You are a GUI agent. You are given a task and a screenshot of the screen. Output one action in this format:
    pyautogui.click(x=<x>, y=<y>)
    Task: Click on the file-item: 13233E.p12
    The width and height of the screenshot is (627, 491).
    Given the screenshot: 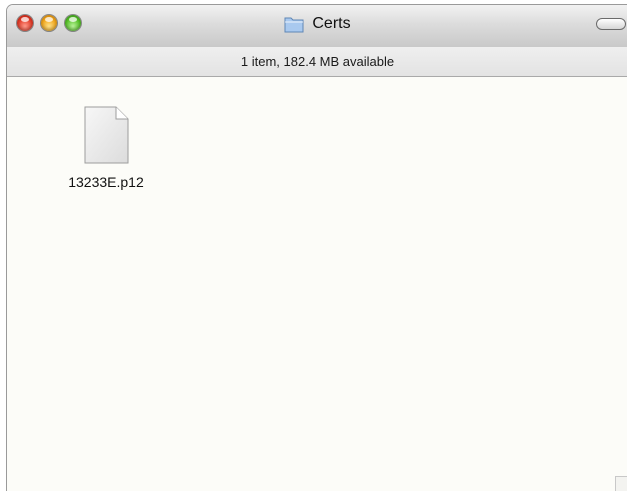 What is the action you would take?
    pyautogui.click(x=106, y=148)
    